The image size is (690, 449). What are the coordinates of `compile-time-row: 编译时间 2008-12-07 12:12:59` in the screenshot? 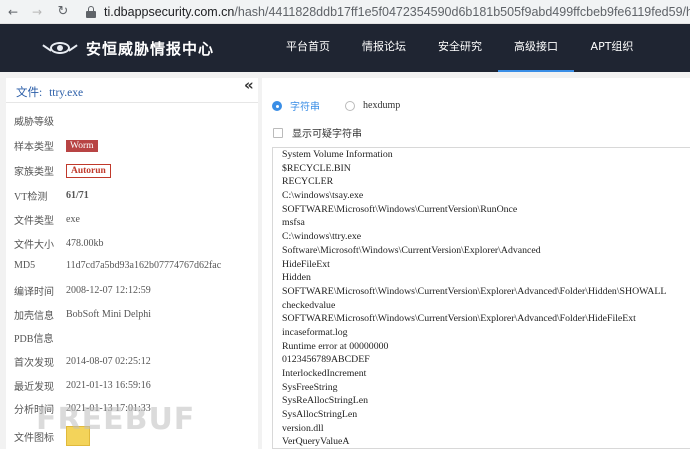 It's located at (82, 290).